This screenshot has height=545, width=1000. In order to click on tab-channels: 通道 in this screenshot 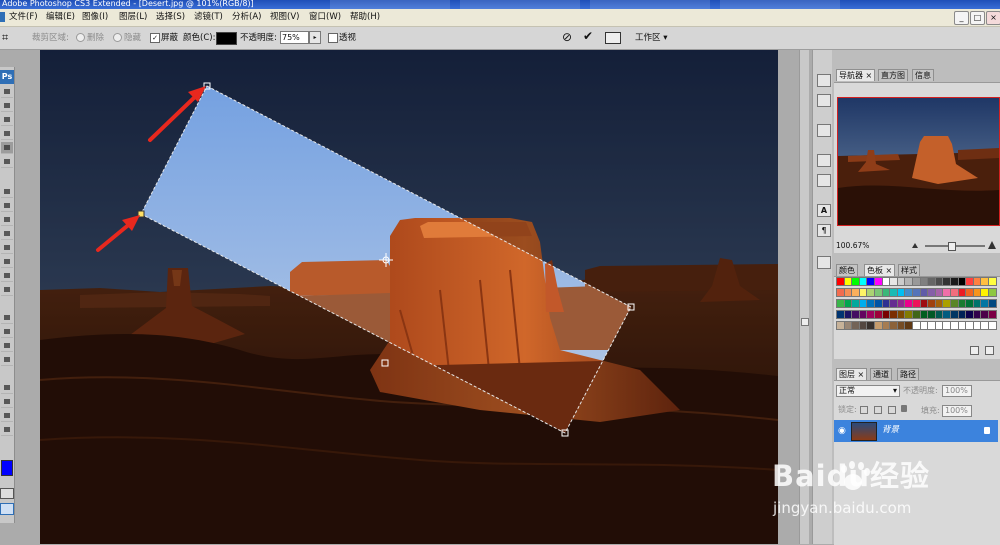, I will do `click(881, 374)`.